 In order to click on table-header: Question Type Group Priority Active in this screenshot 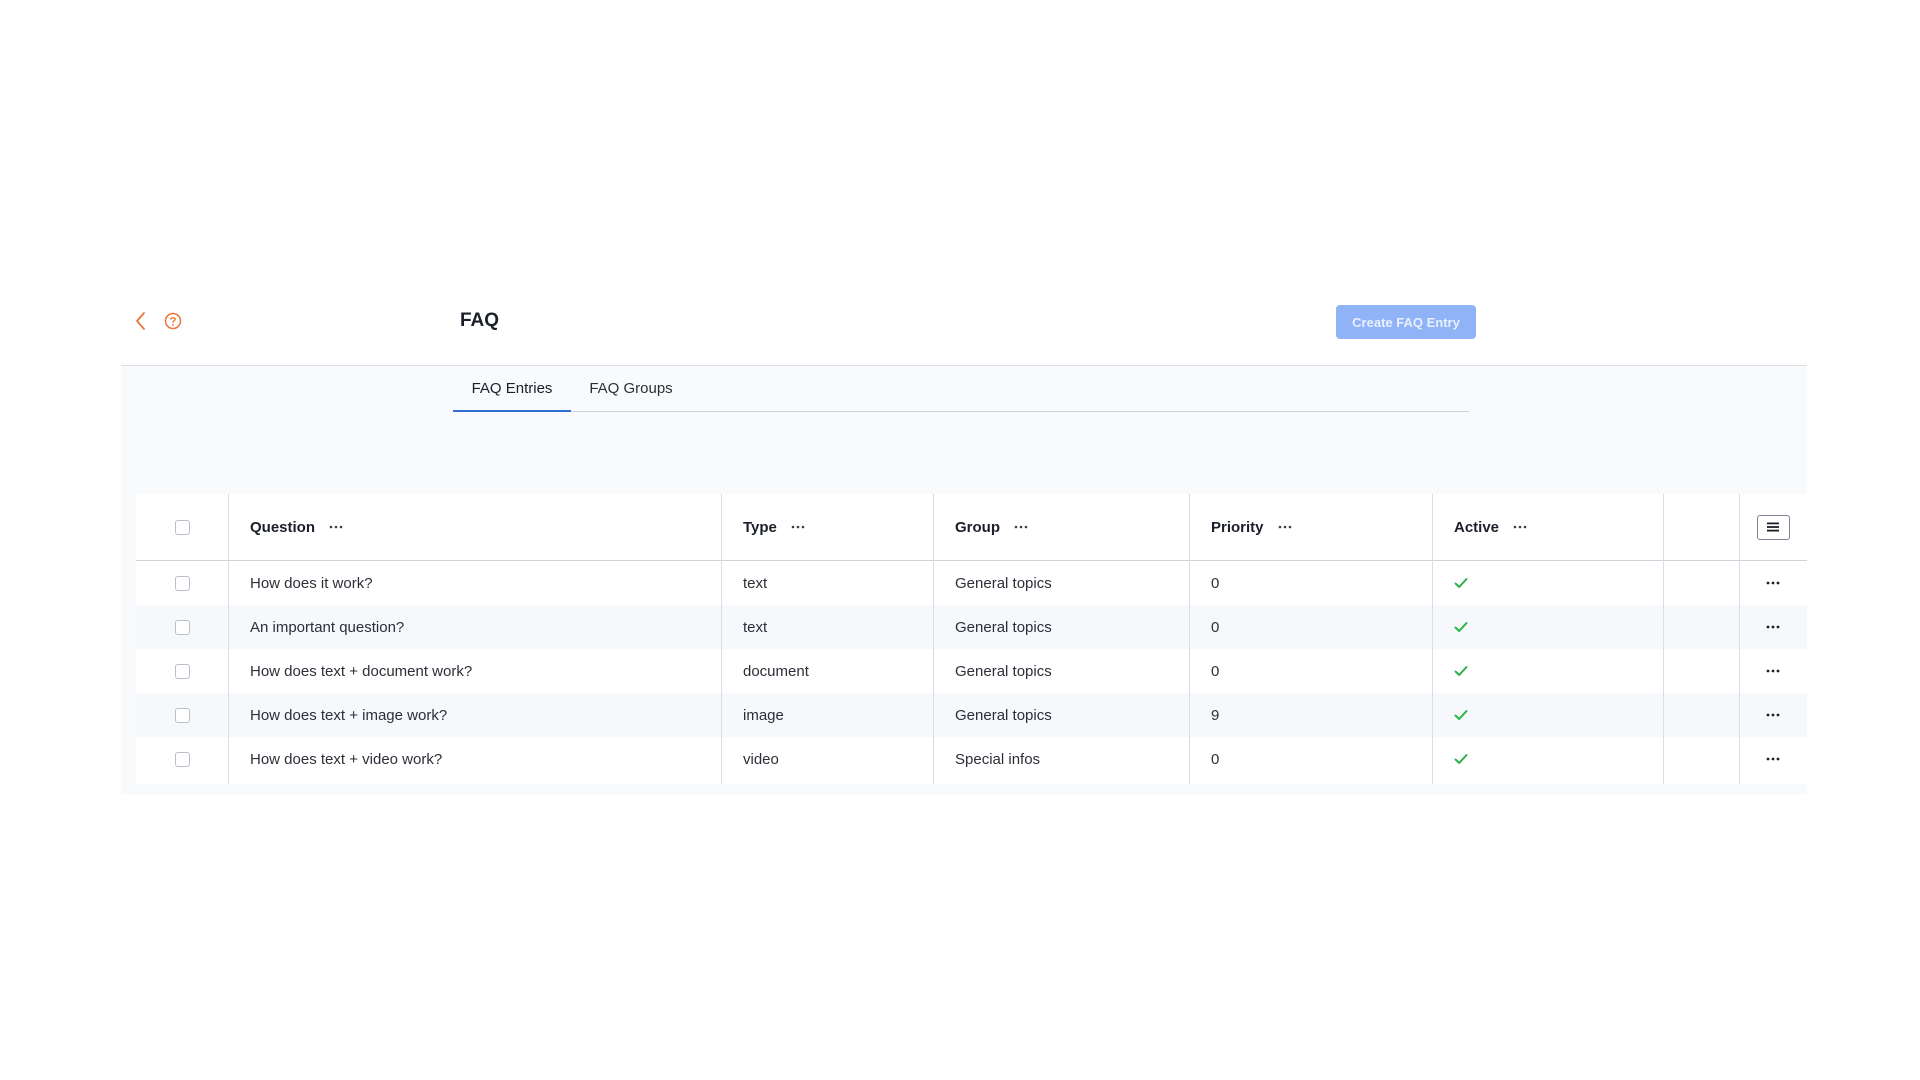, I will do `click(971, 527)`.